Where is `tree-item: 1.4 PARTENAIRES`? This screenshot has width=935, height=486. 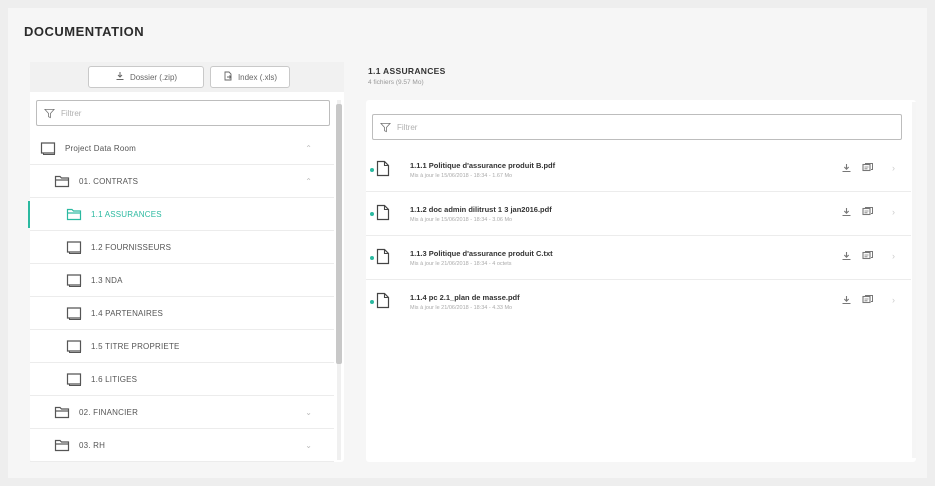
tree-item: 1.4 PARTENAIRES is located at coordinates (182, 313).